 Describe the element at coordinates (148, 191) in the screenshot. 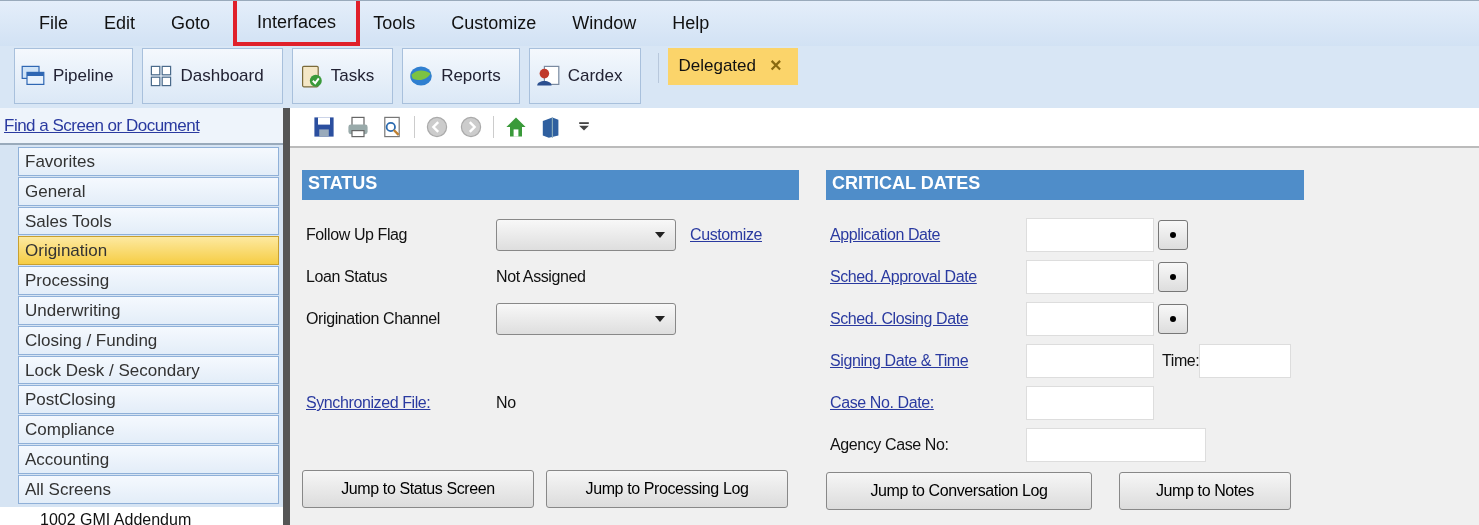

I see `sidebar-item: General` at that location.